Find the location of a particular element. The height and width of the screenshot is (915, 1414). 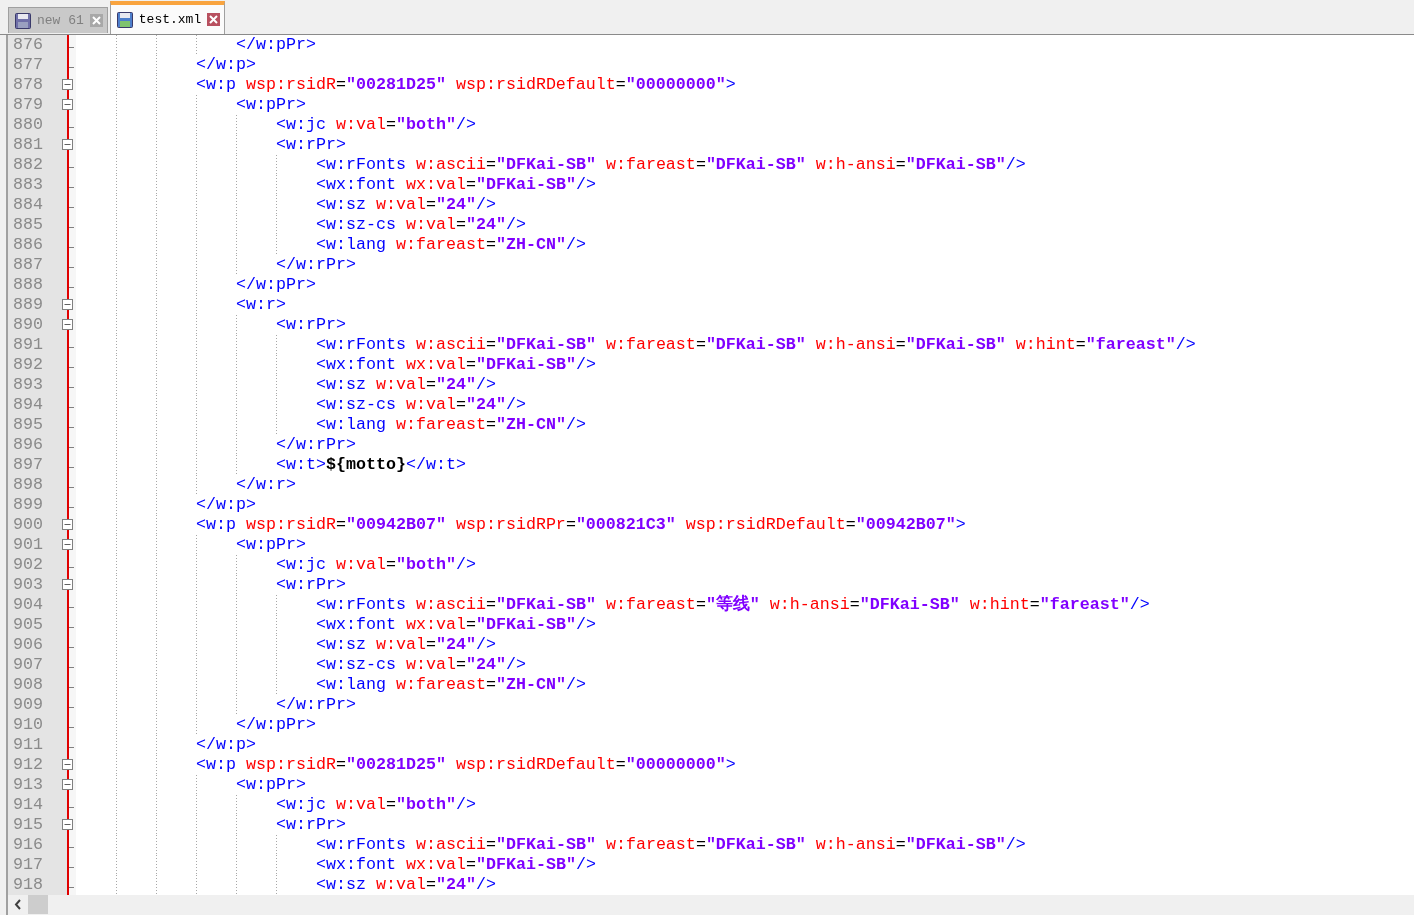

attribute-name: wsp:rsidRDefault is located at coordinates (535, 85).